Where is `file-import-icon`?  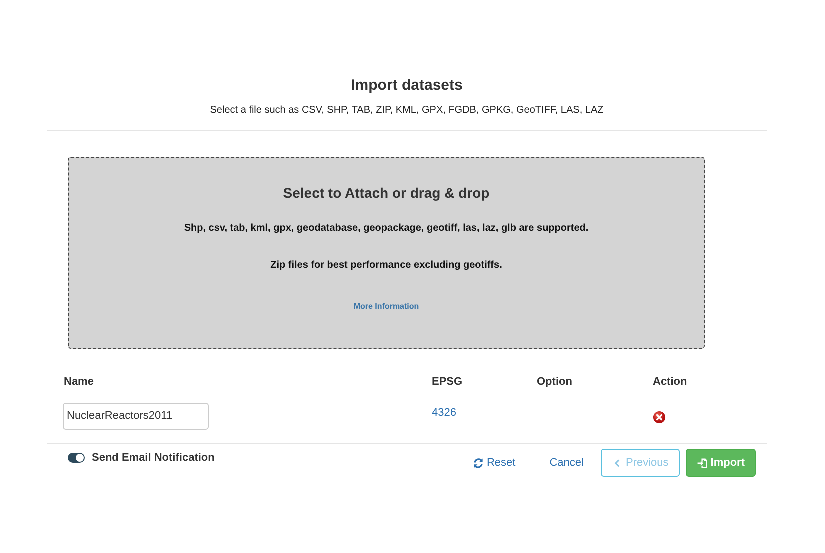
file-import-icon is located at coordinates (702, 463).